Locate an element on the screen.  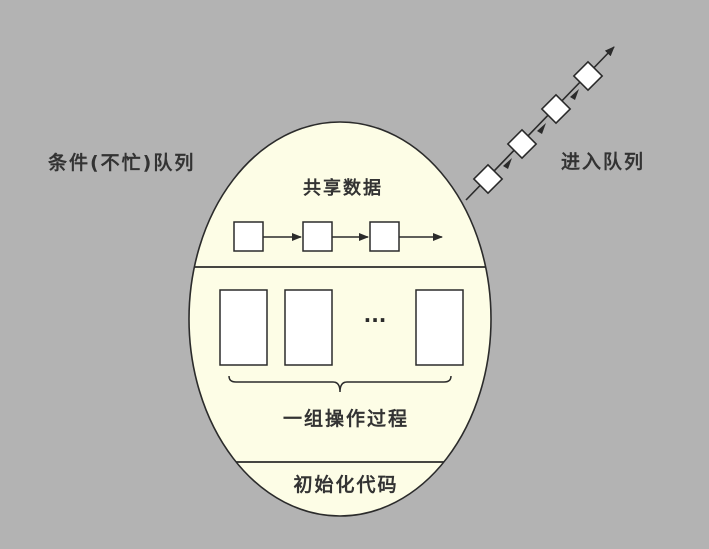
init-code-label: 初始化代码 is located at coordinates (345, 484).